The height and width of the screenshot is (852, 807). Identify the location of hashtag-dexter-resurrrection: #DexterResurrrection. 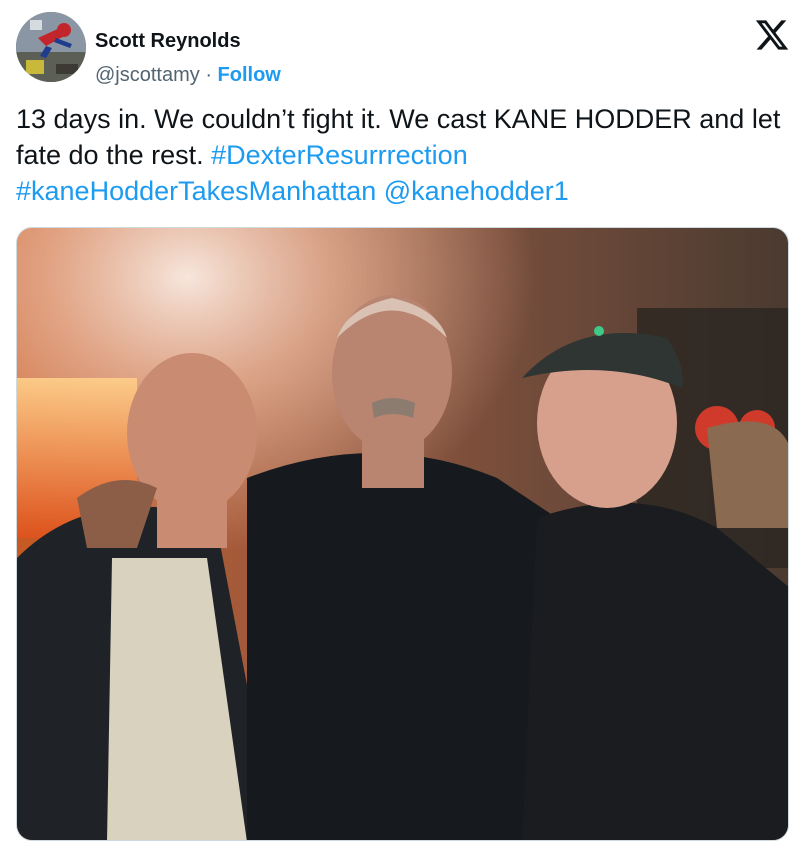
(339, 155).